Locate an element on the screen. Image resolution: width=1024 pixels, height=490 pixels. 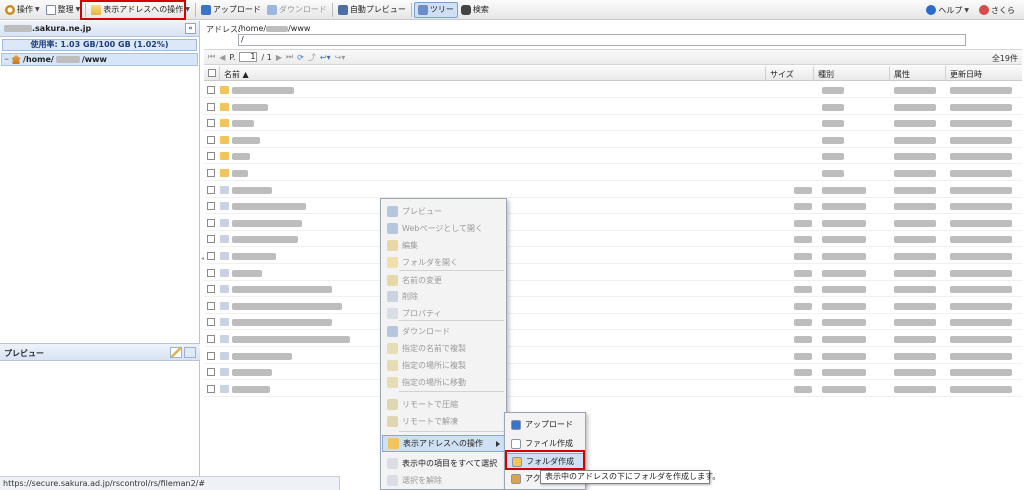
address-input: / is located at coordinates (602, 40).